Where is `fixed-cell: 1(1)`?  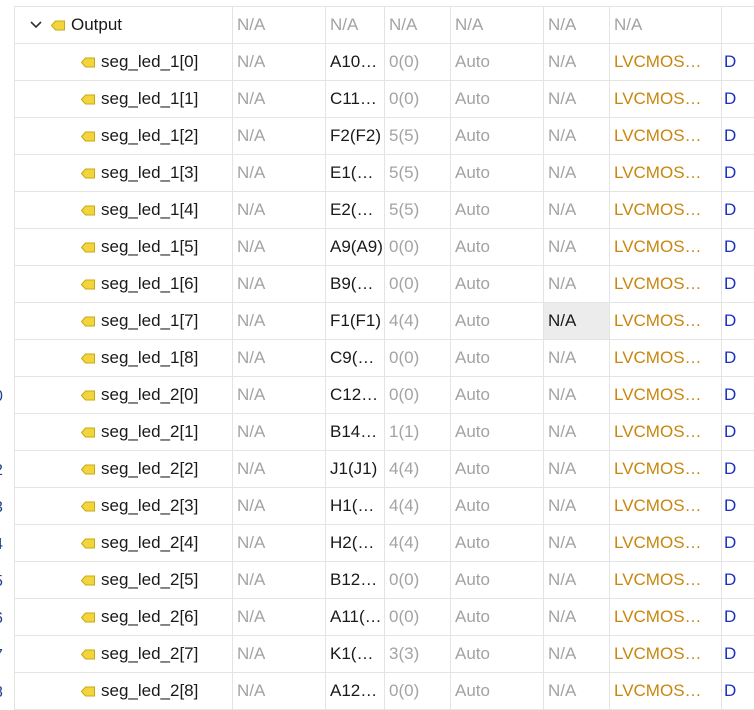 fixed-cell: 1(1) is located at coordinates (418, 432).